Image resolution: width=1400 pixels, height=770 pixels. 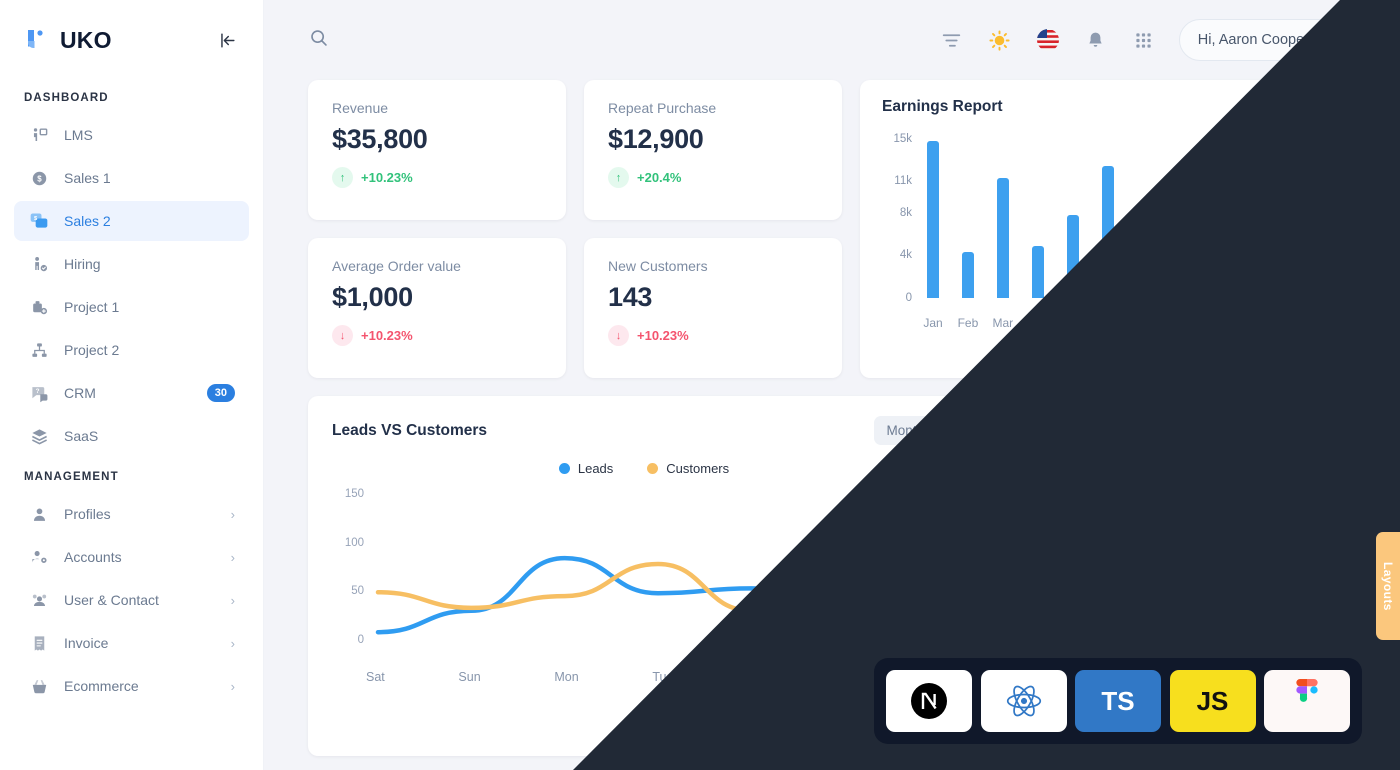 What do you see at coordinates (1327, 107) in the screenshot?
I see `chevron-down-icon` at bounding box center [1327, 107].